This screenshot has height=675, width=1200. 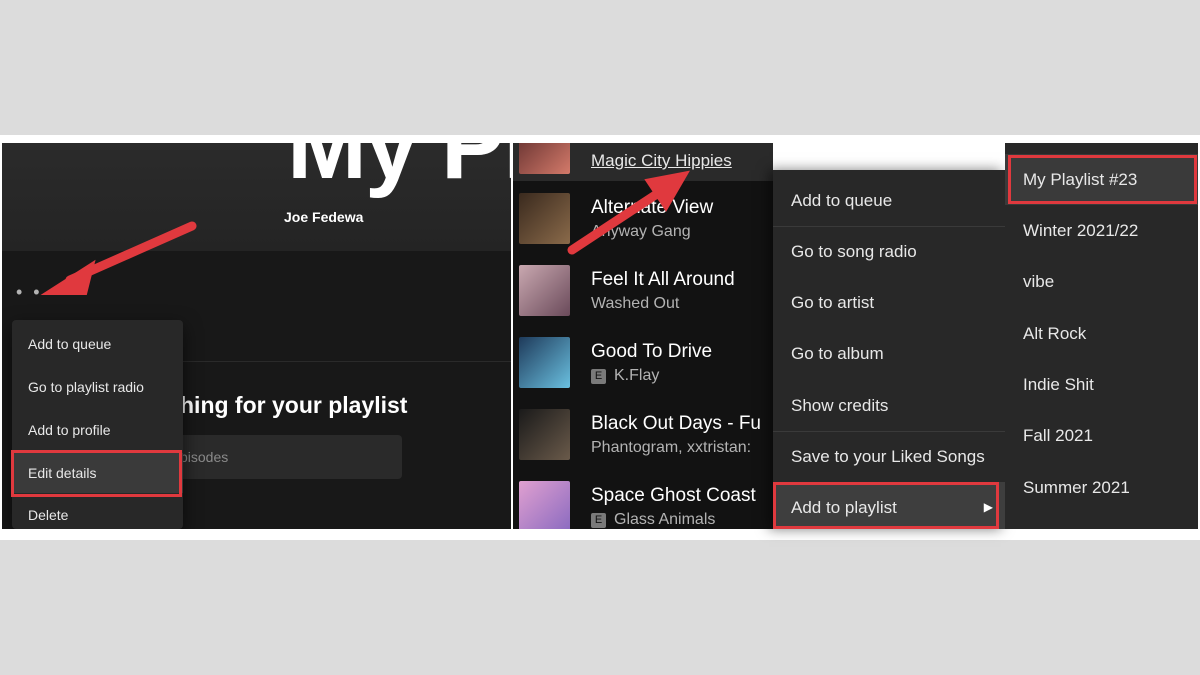 I want to click on track-artist: Washed Out, so click(x=635, y=304).